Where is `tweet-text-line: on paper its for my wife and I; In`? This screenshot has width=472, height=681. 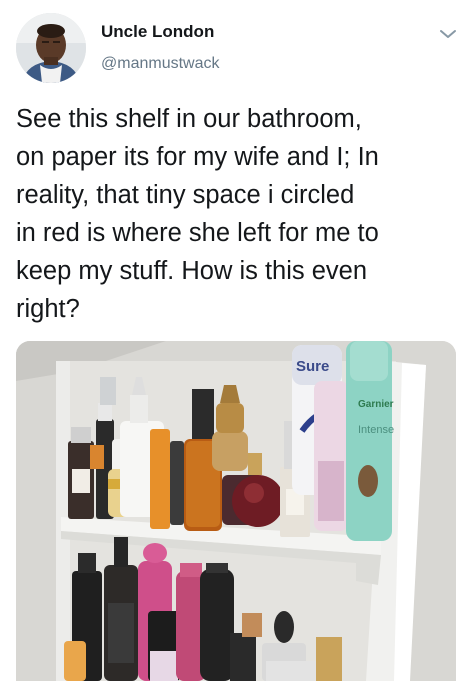
tweet-text-line: on paper its for my wife and I; In is located at coordinates (197, 157).